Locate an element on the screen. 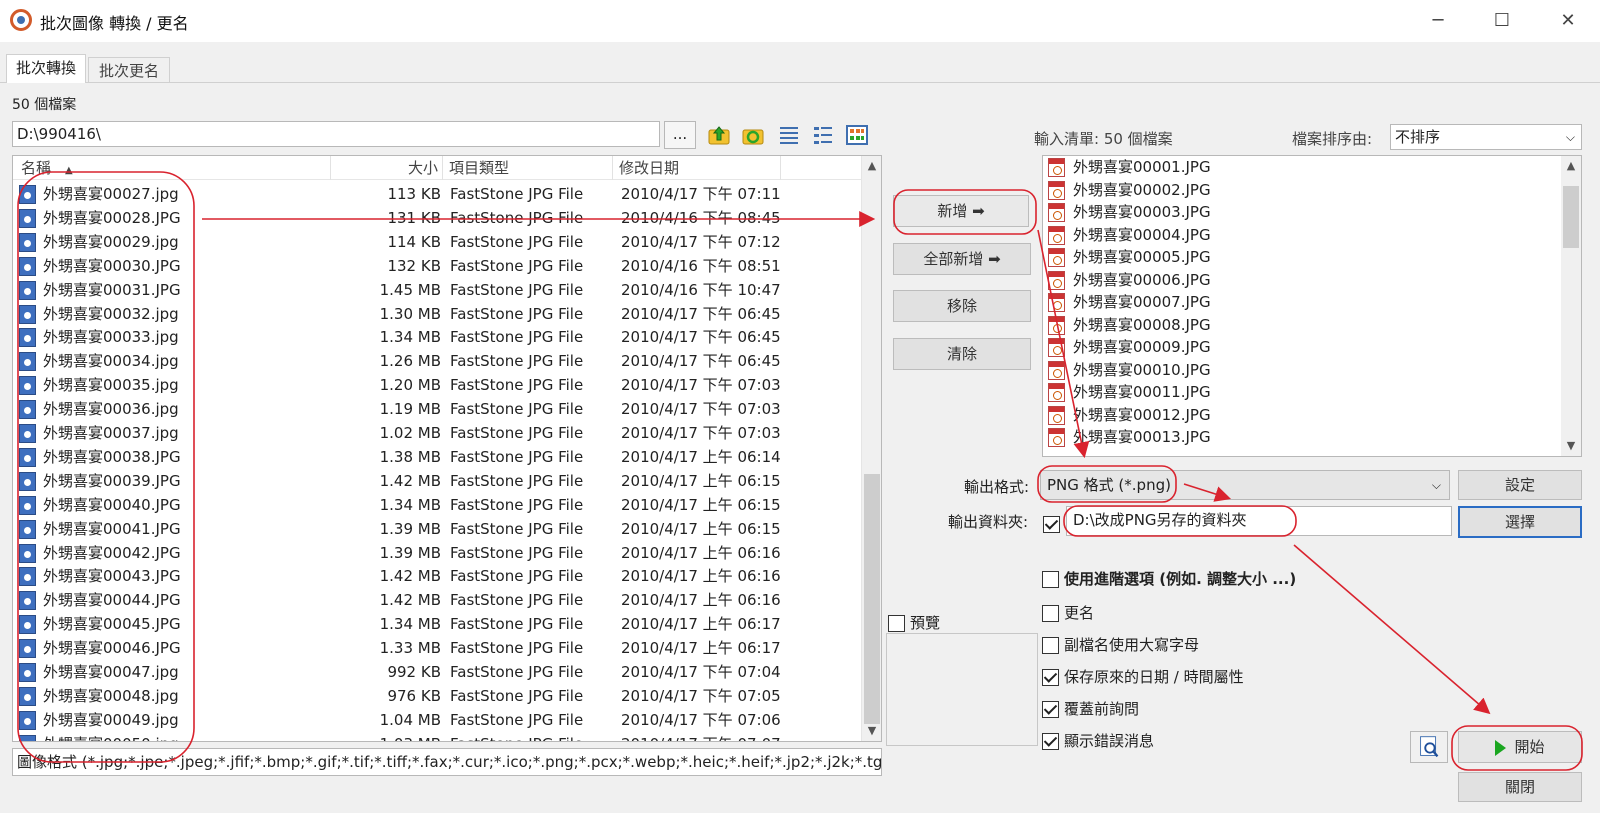 The image size is (1600, 813). list-view-icon is located at coordinates (789, 135).